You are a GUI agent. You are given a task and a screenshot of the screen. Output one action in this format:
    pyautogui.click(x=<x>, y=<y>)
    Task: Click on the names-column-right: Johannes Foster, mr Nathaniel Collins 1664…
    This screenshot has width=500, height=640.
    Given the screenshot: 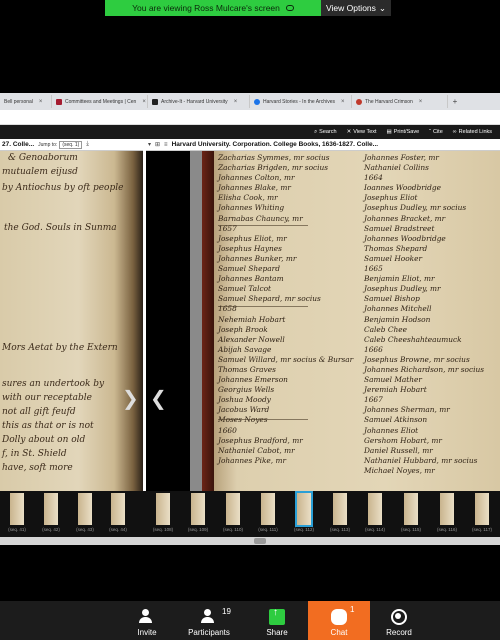 What is the action you would take?
    pyautogui.click(x=424, y=314)
    